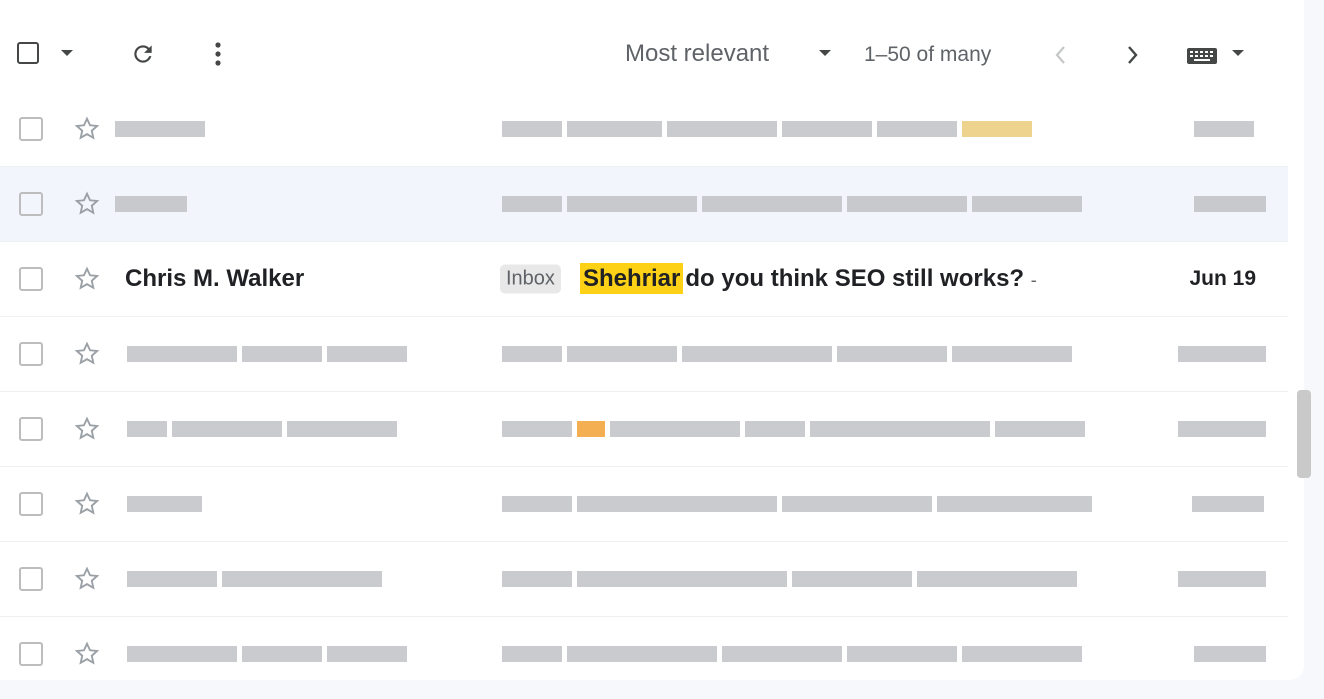  I want to click on search-highlight: Shehriar, so click(632, 278).